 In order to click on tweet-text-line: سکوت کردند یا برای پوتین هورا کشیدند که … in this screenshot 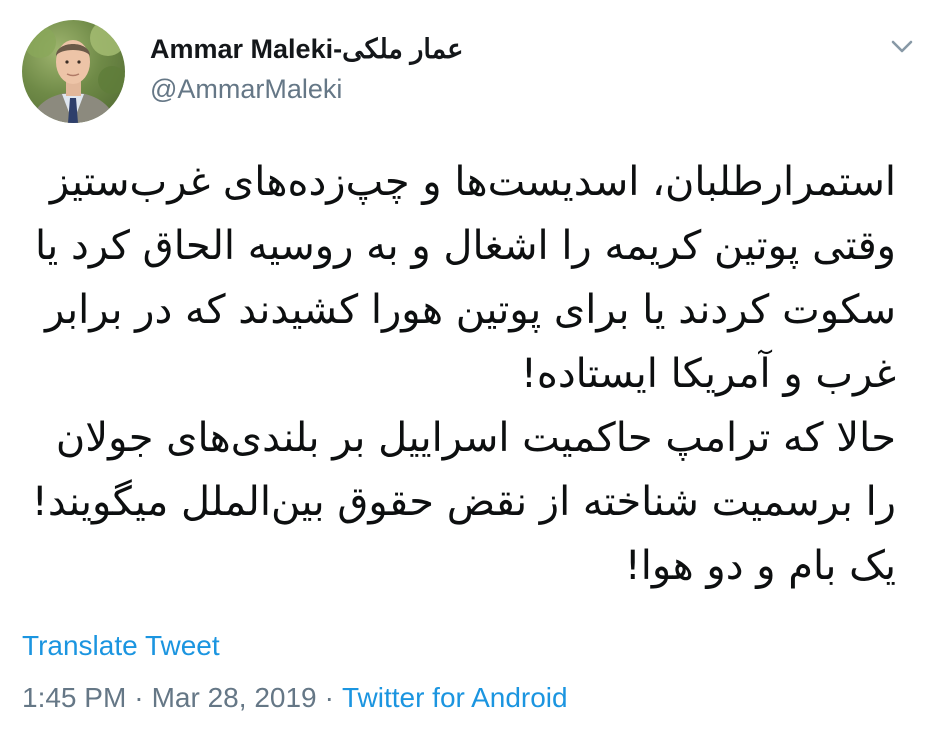, I will do `click(470, 310)`.